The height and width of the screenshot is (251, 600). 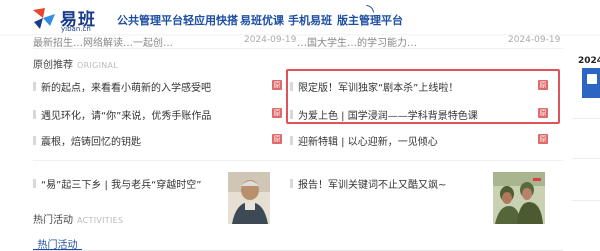 I want to click on section-divider, so click(x=298, y=160).